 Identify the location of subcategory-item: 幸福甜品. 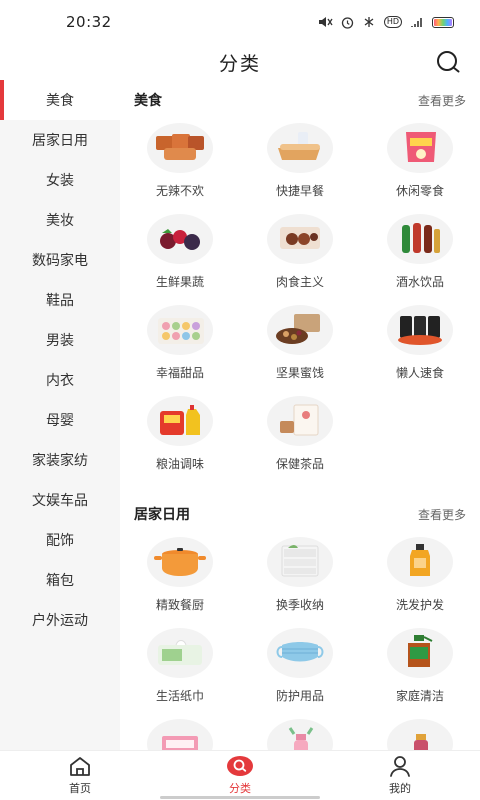
(180, 347).